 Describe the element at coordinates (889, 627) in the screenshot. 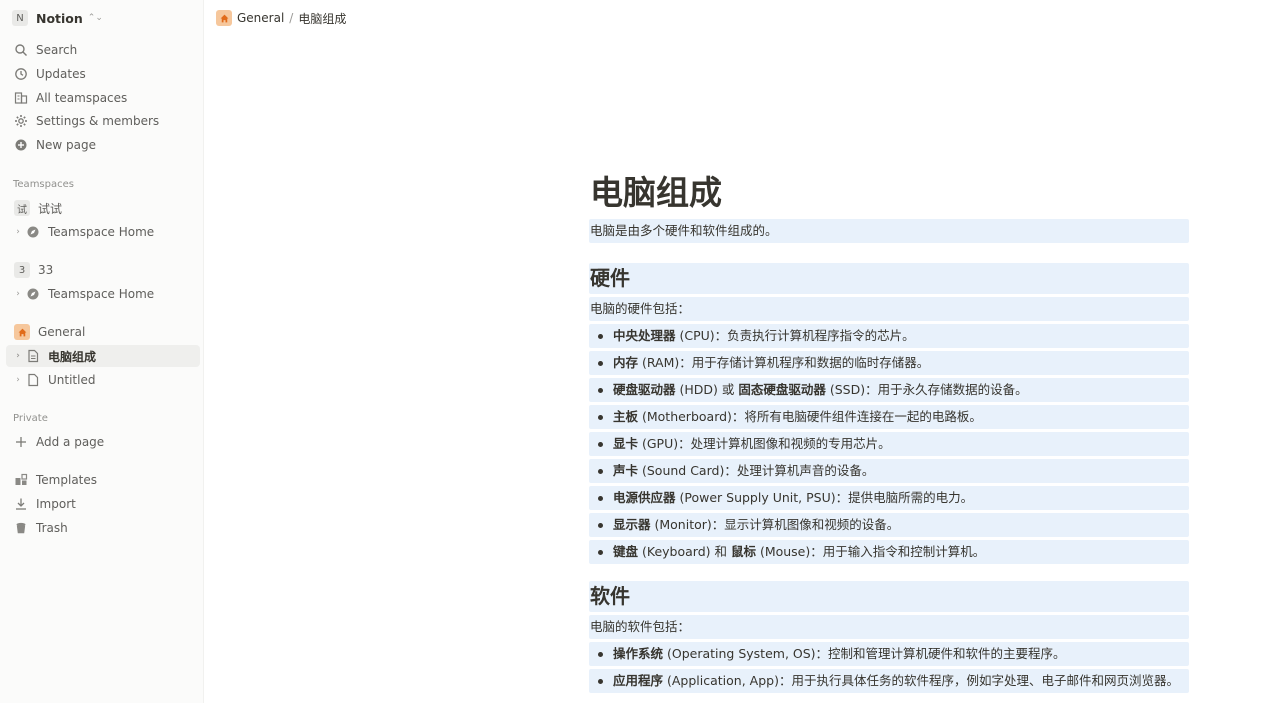

I see `software-lead: 电脑的软件包括：` at that location.